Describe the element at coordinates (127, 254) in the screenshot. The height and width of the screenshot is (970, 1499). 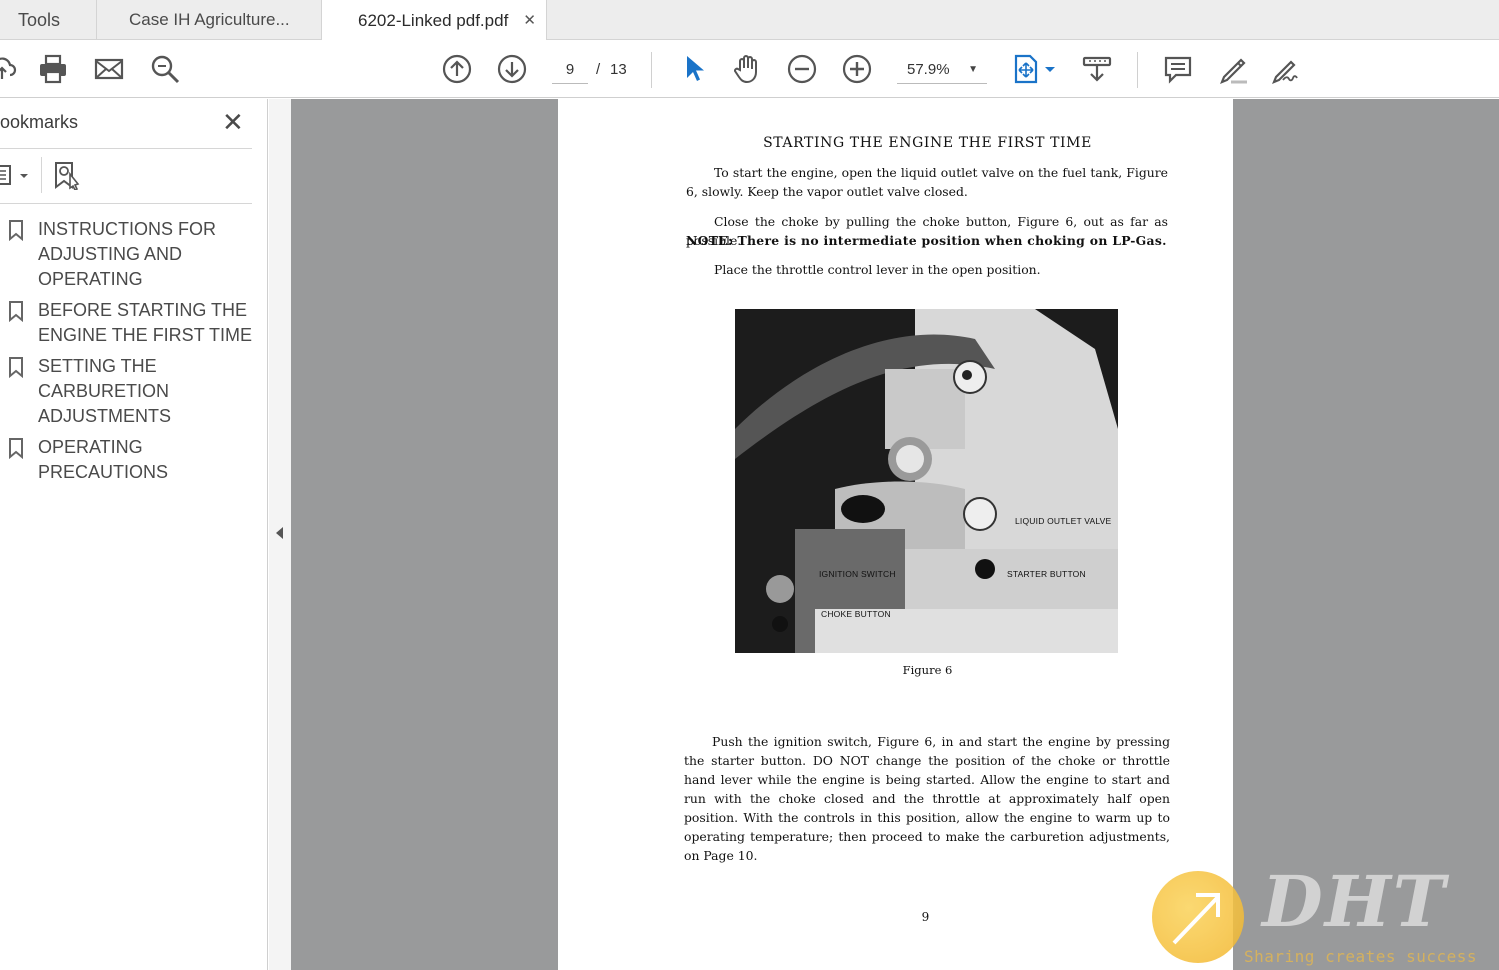
I see `bookmark-label: INSTRUCTIONS FOR ADJUSTING AND OPERATING` at that location.